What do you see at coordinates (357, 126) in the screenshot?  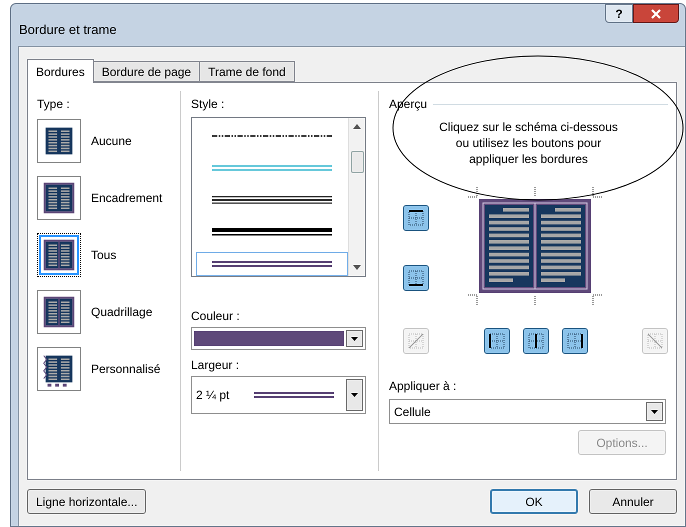 I see `scroll-up-arrow-icon` at bounding box center [357, 126].